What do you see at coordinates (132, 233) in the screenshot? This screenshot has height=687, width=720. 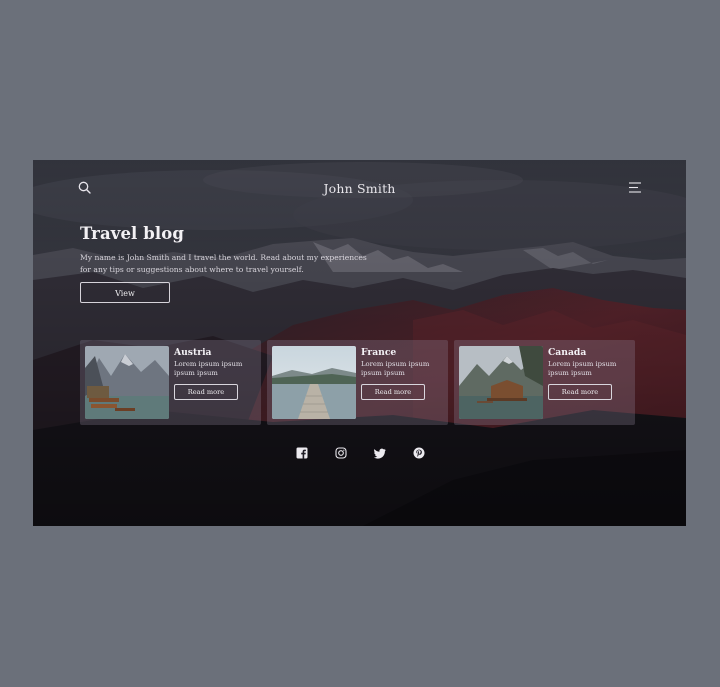 I see `hero-title: Travel blog` at bounding box center [132, 233].